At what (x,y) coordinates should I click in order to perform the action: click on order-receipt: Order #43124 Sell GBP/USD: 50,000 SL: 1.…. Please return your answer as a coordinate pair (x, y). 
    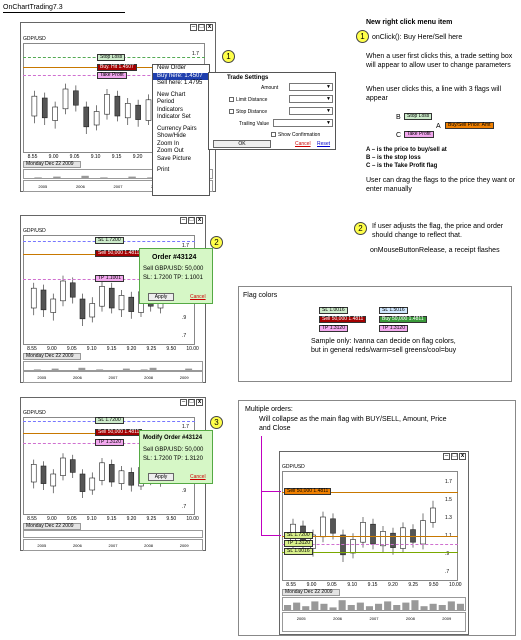
    Looking at the image, I should click on (176, 276).